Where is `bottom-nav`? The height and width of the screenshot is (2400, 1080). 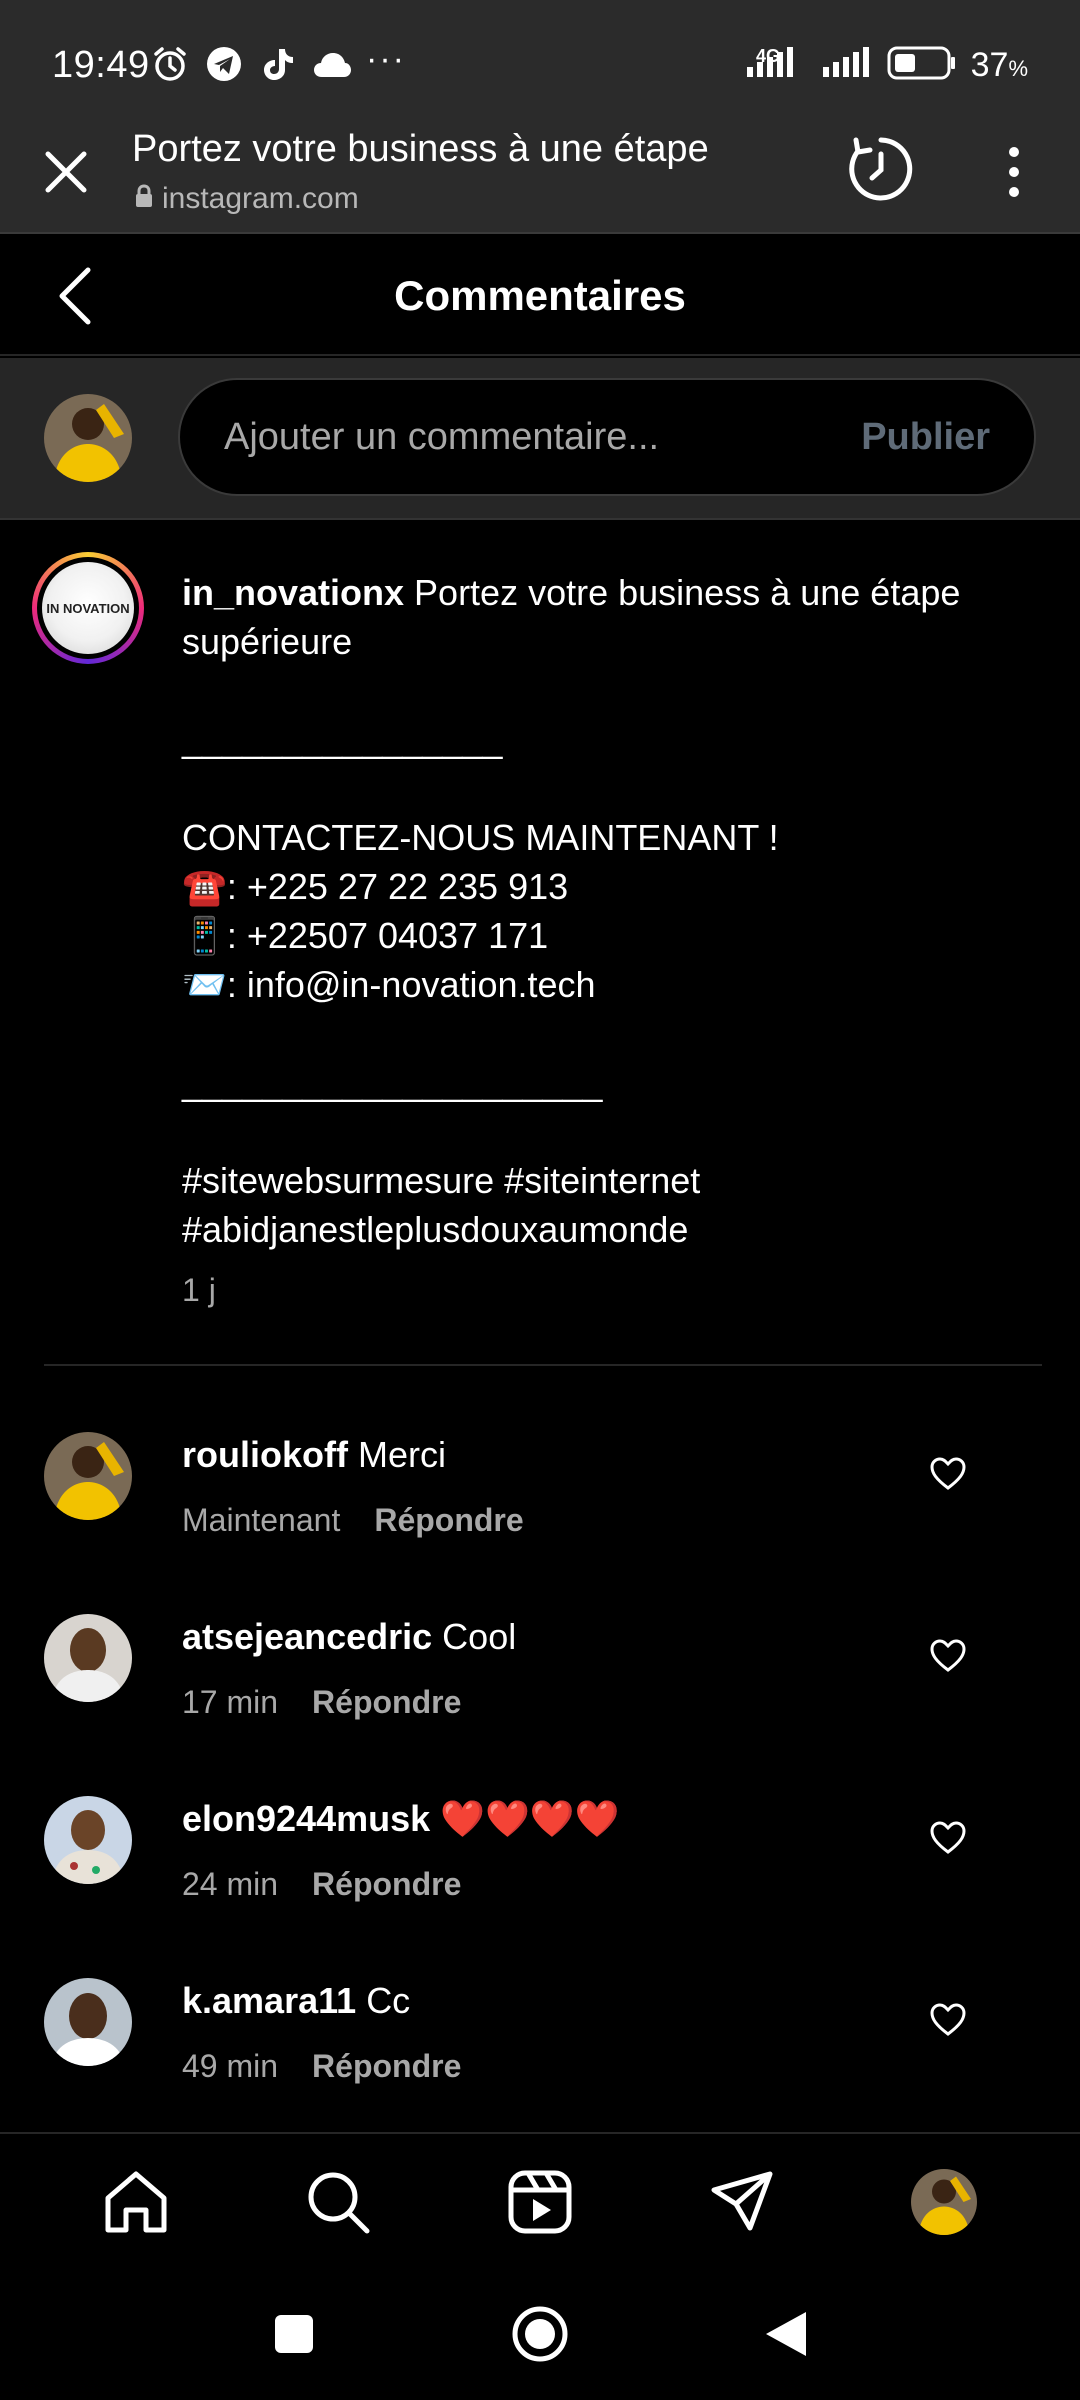
bottom-nav is located at coordinates (540, 2202).